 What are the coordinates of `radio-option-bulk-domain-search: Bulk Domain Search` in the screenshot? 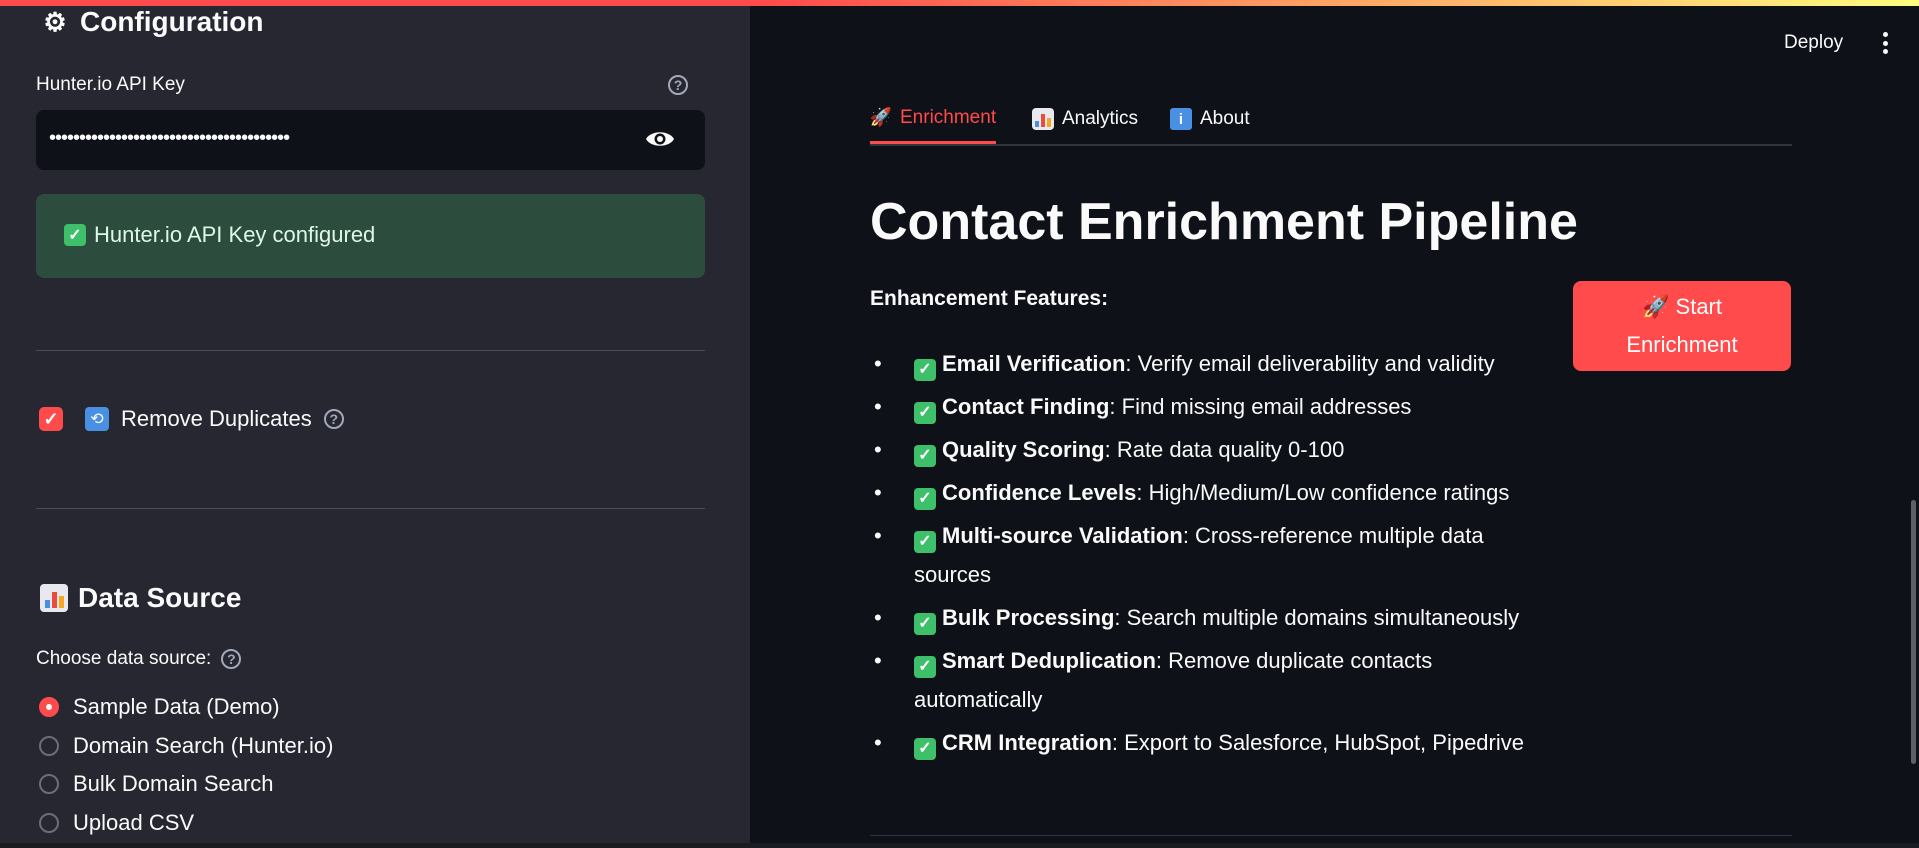 It's located at (186, 784).